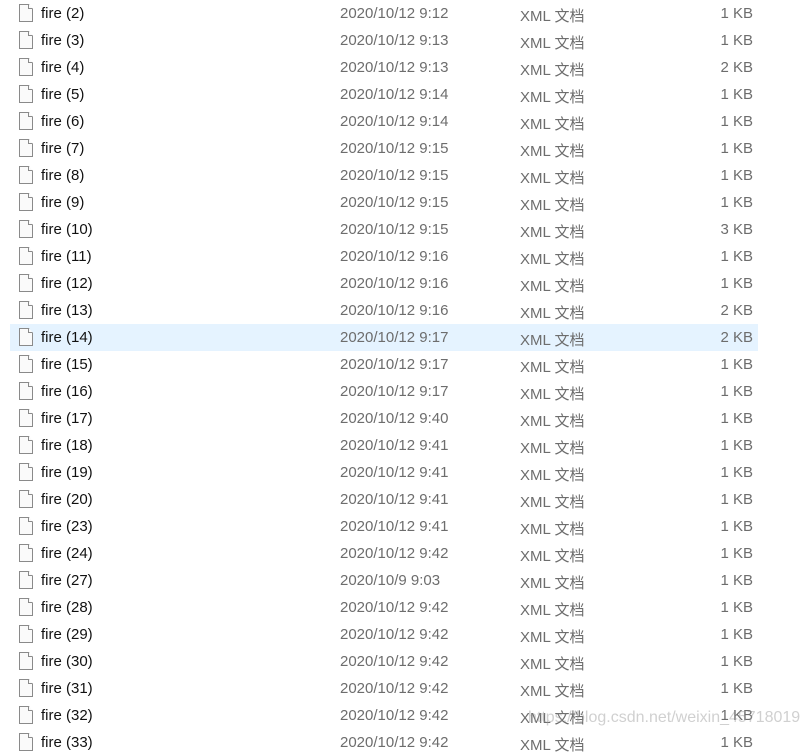 The width and height of the screenshot is (807, 756). Describe the element at coordinates (67, 364) in the screenshot. I see `file-name: fire (15)` at that location.